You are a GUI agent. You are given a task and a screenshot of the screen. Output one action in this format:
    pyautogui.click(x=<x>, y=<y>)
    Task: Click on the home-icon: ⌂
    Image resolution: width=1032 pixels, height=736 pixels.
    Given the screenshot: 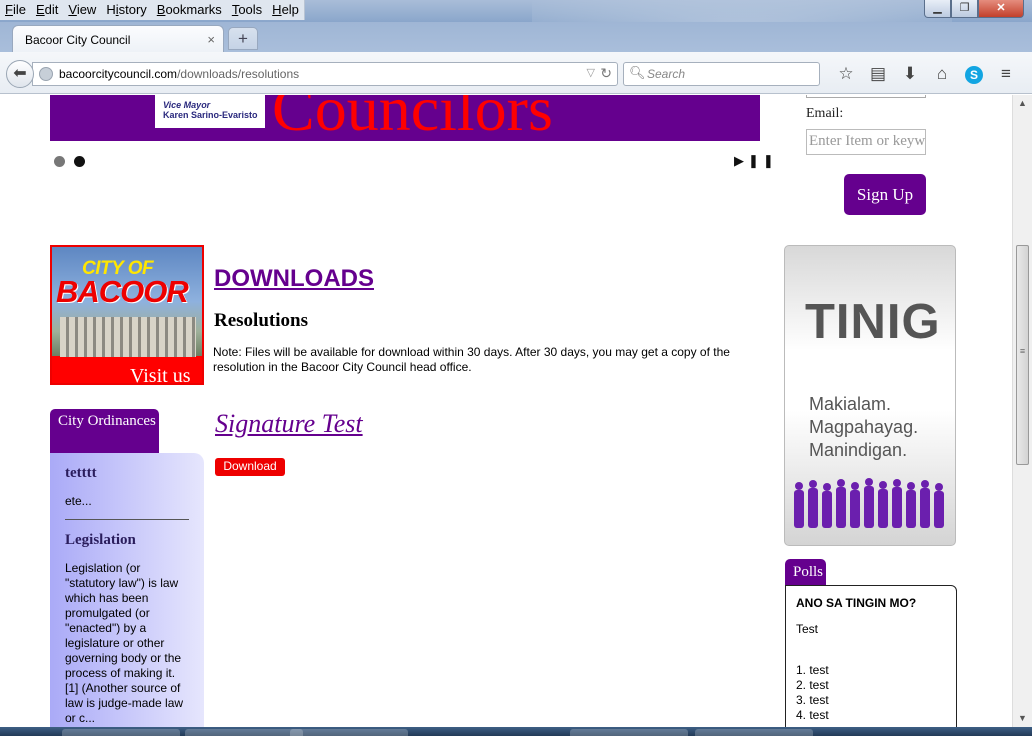 What is the action you would take?
    pyautogui.click(x=942, y=74)
    